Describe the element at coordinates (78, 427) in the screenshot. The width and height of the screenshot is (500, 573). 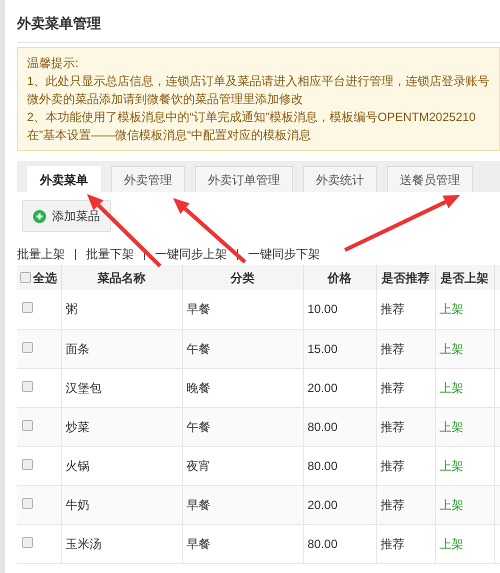
I see `table-cell: 炒菜` at that location.